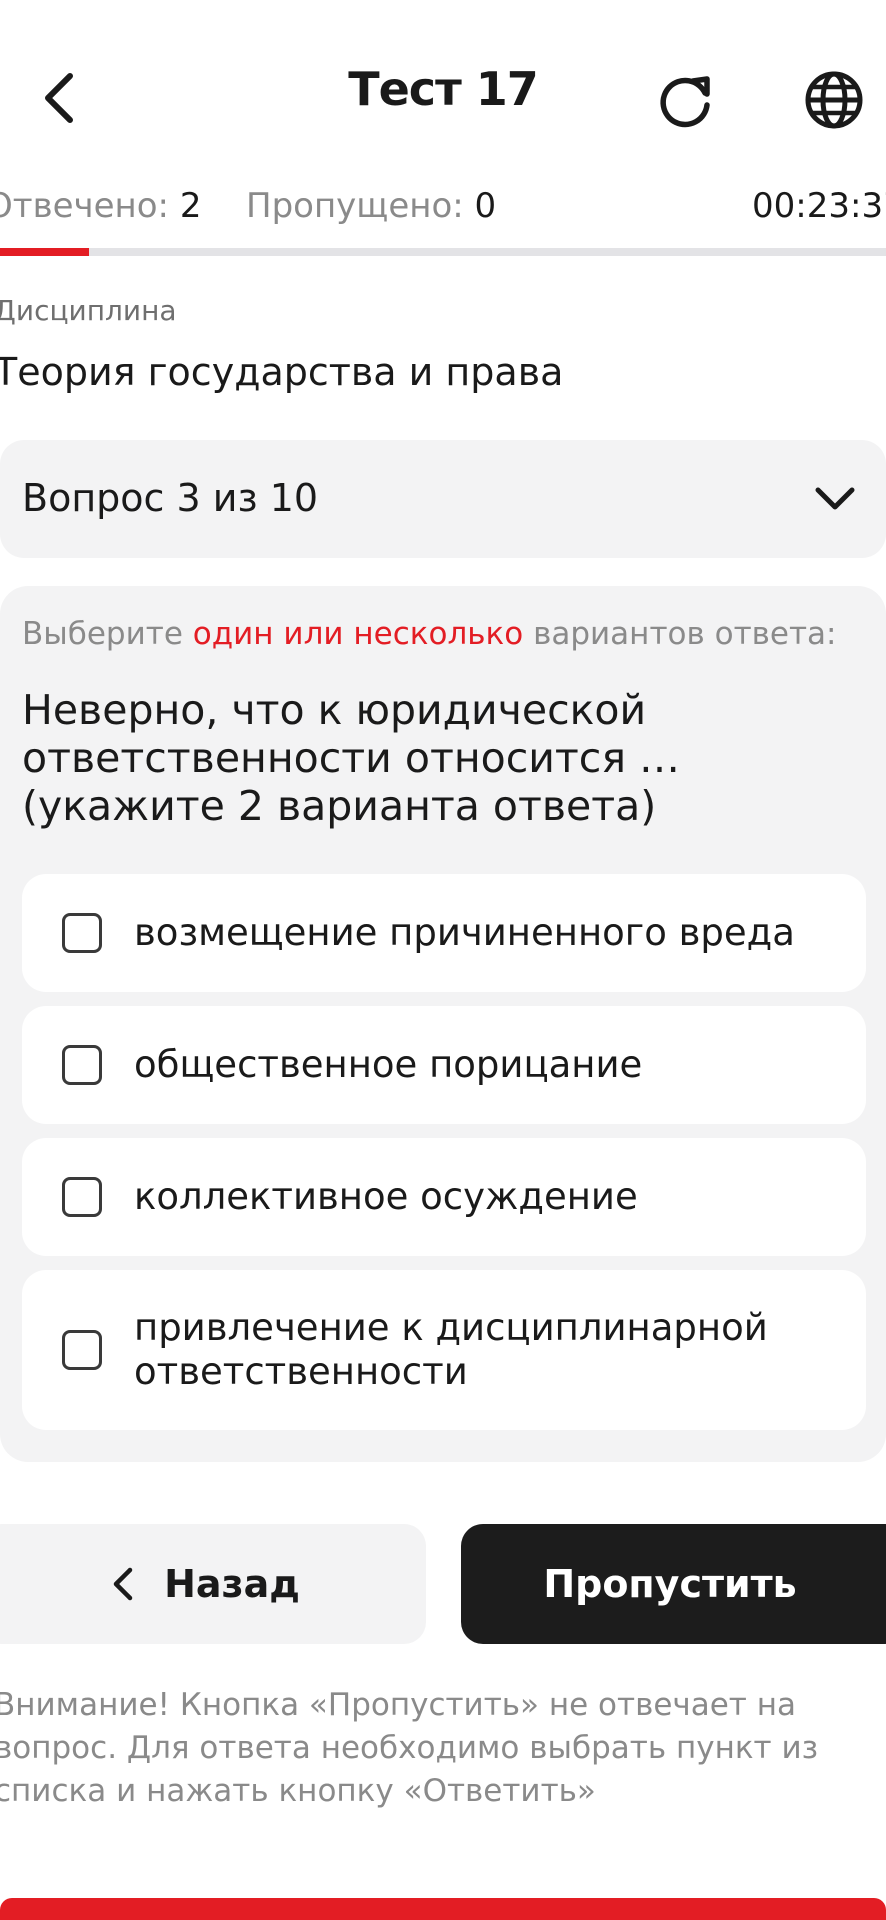 The width and height of the screenshot is (886, 1920). I want to click on answer-button-edge, so click(443, 1909).